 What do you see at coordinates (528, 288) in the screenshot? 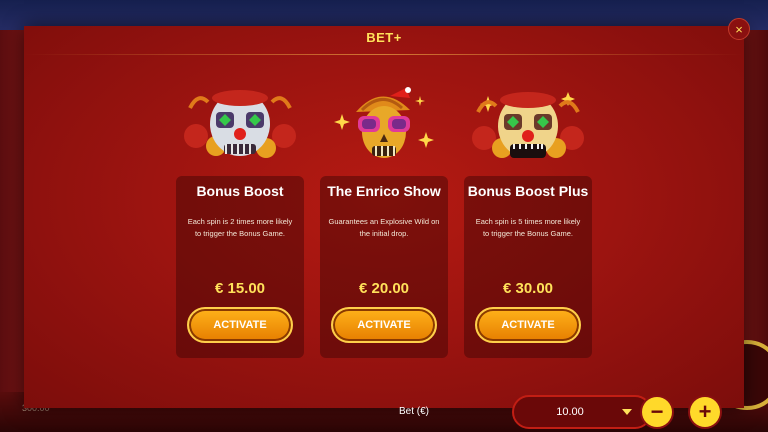
I see `card-price: € 30.00` at bounding box center [528, 288].